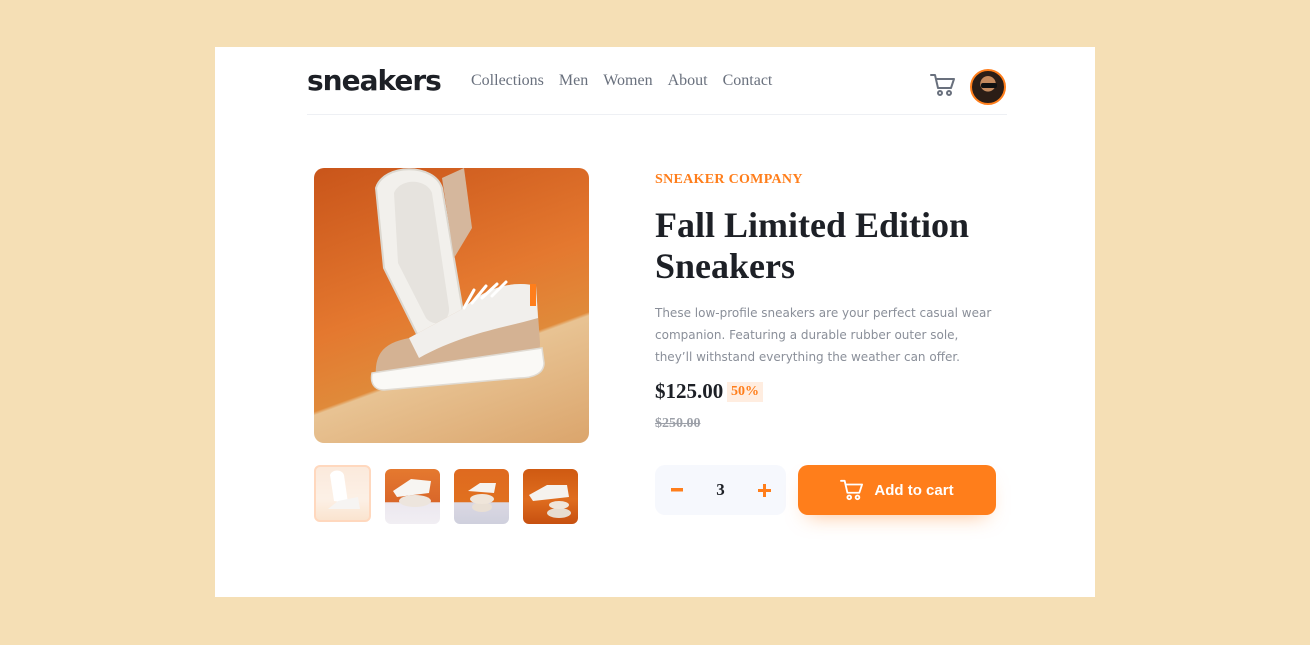 The image size is (1310, 645). I want to click on thumbnail-3-image, so click(482, 497).